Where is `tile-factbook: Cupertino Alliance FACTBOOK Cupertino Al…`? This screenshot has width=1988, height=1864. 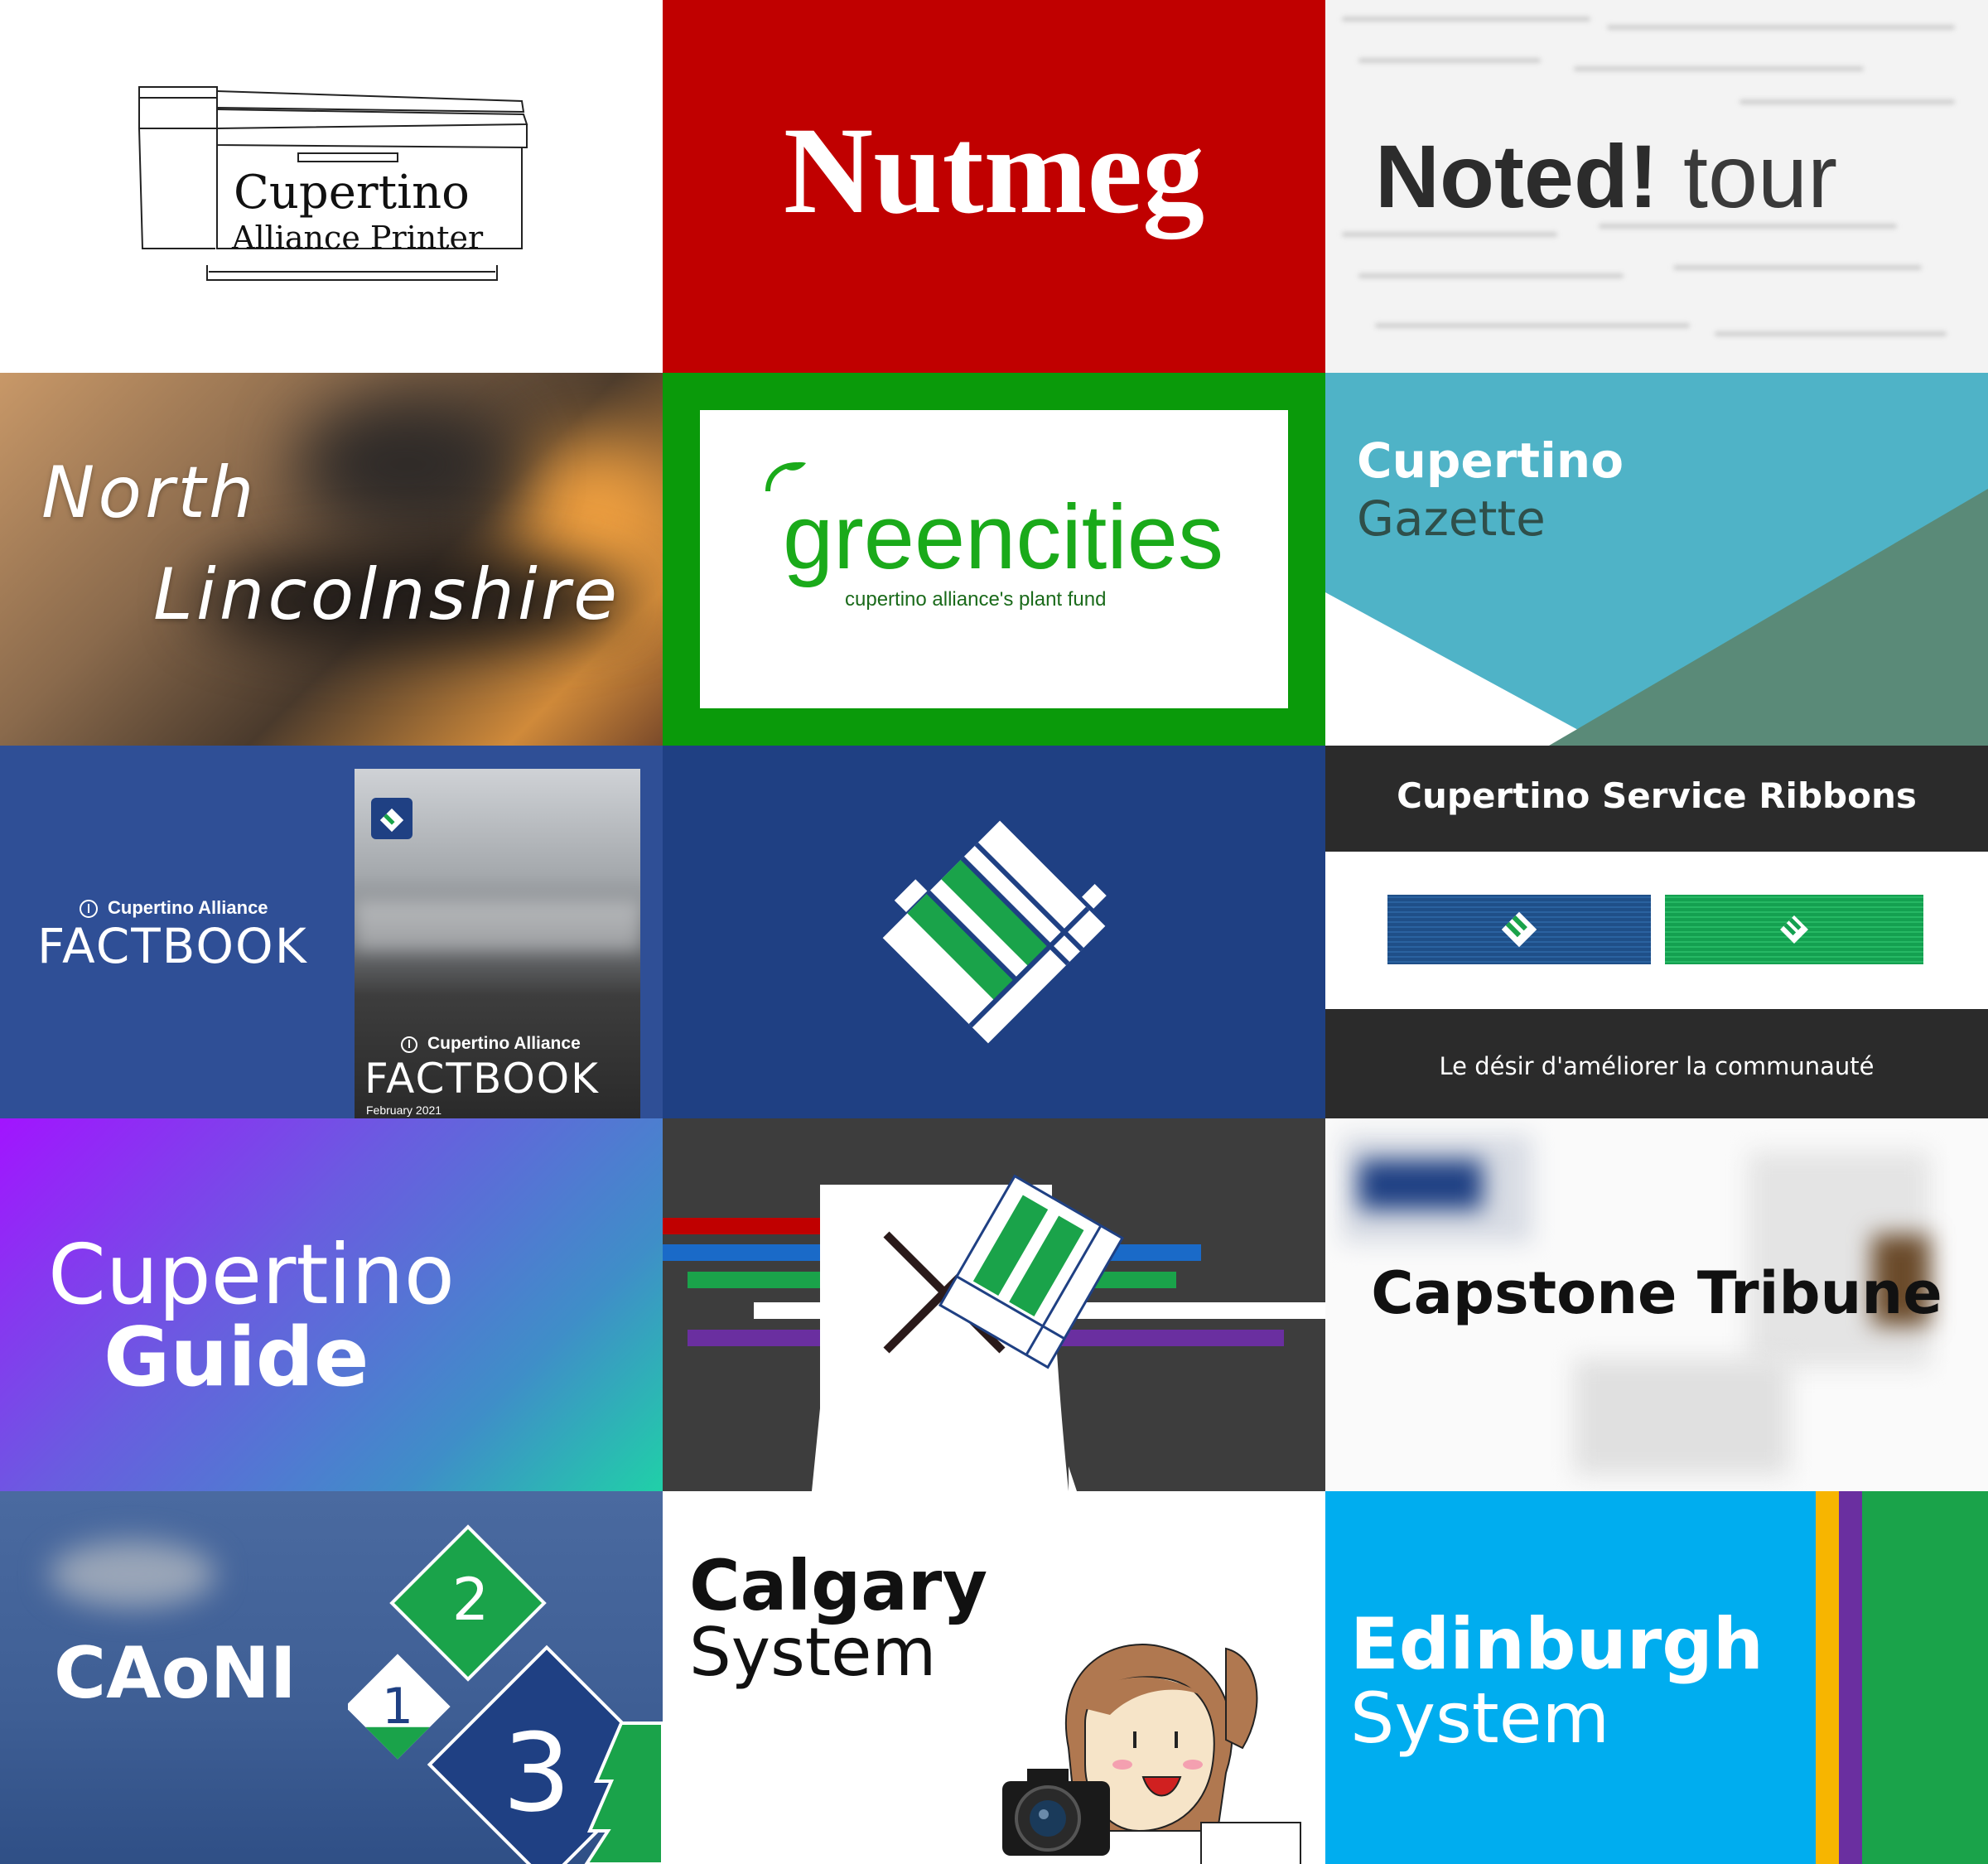
tile-factbook: Cupertino Alliance FACTBOOK Cupertino Al… is located at coordinates (331, 932).